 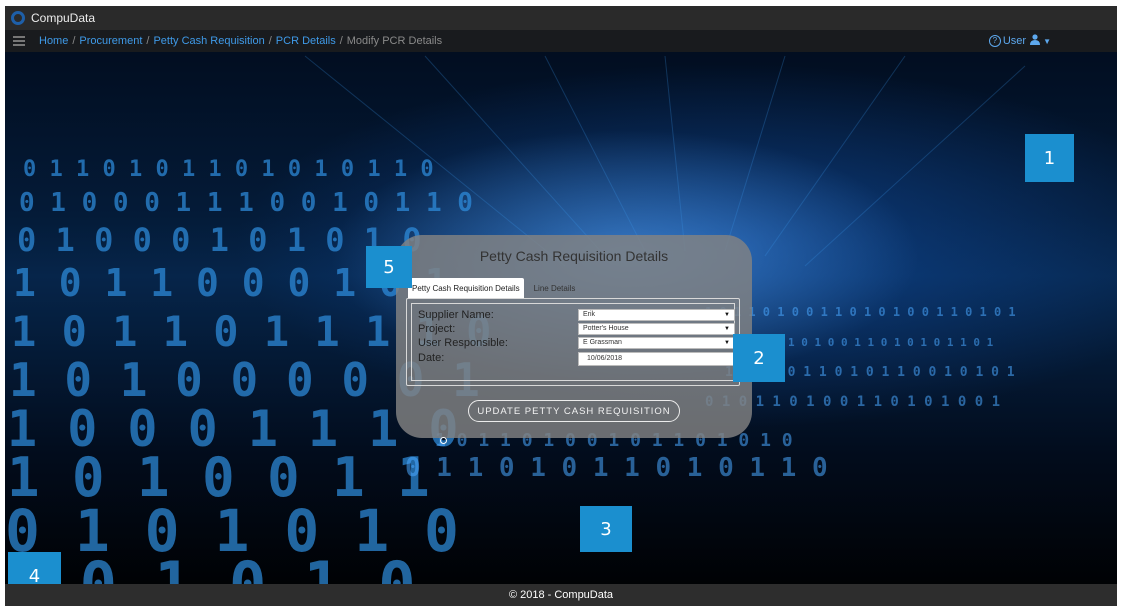 I want to click on person-icon, so click(x=1035, y=41).